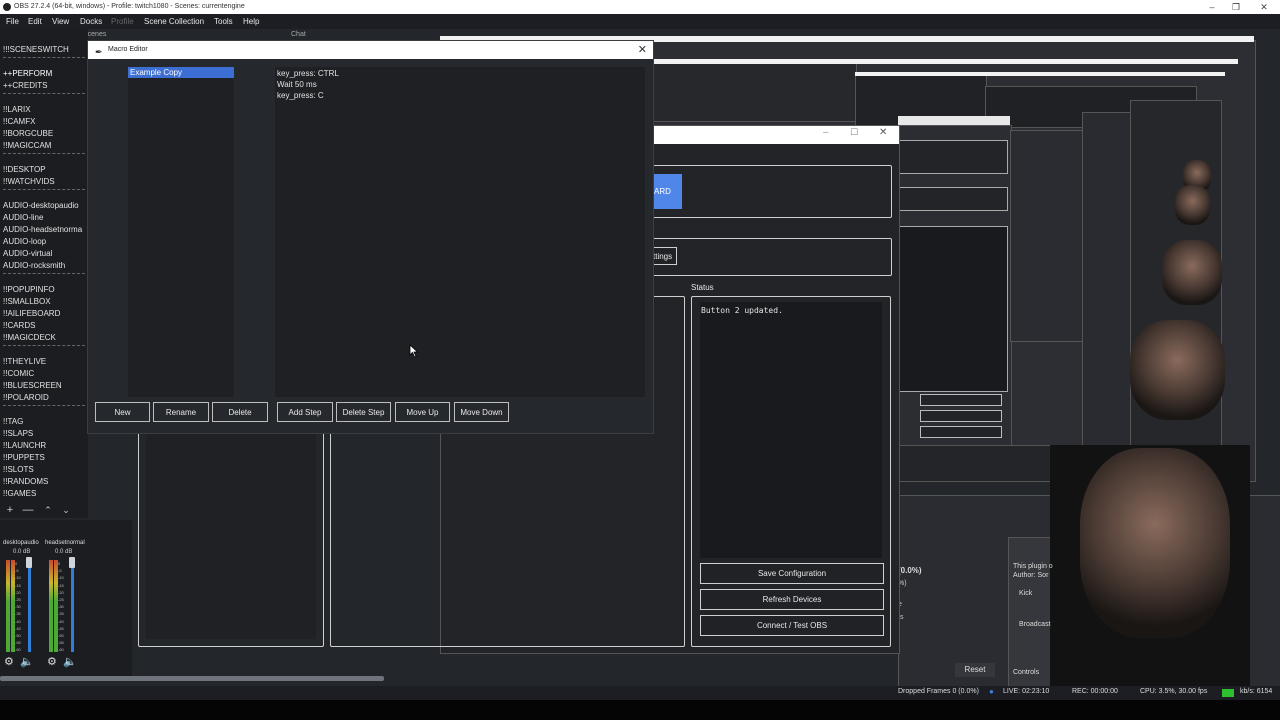 The height and width of the screenshot is (720, 1280). I want to click on delete-step-button: Delete Step, so click(363, 412).